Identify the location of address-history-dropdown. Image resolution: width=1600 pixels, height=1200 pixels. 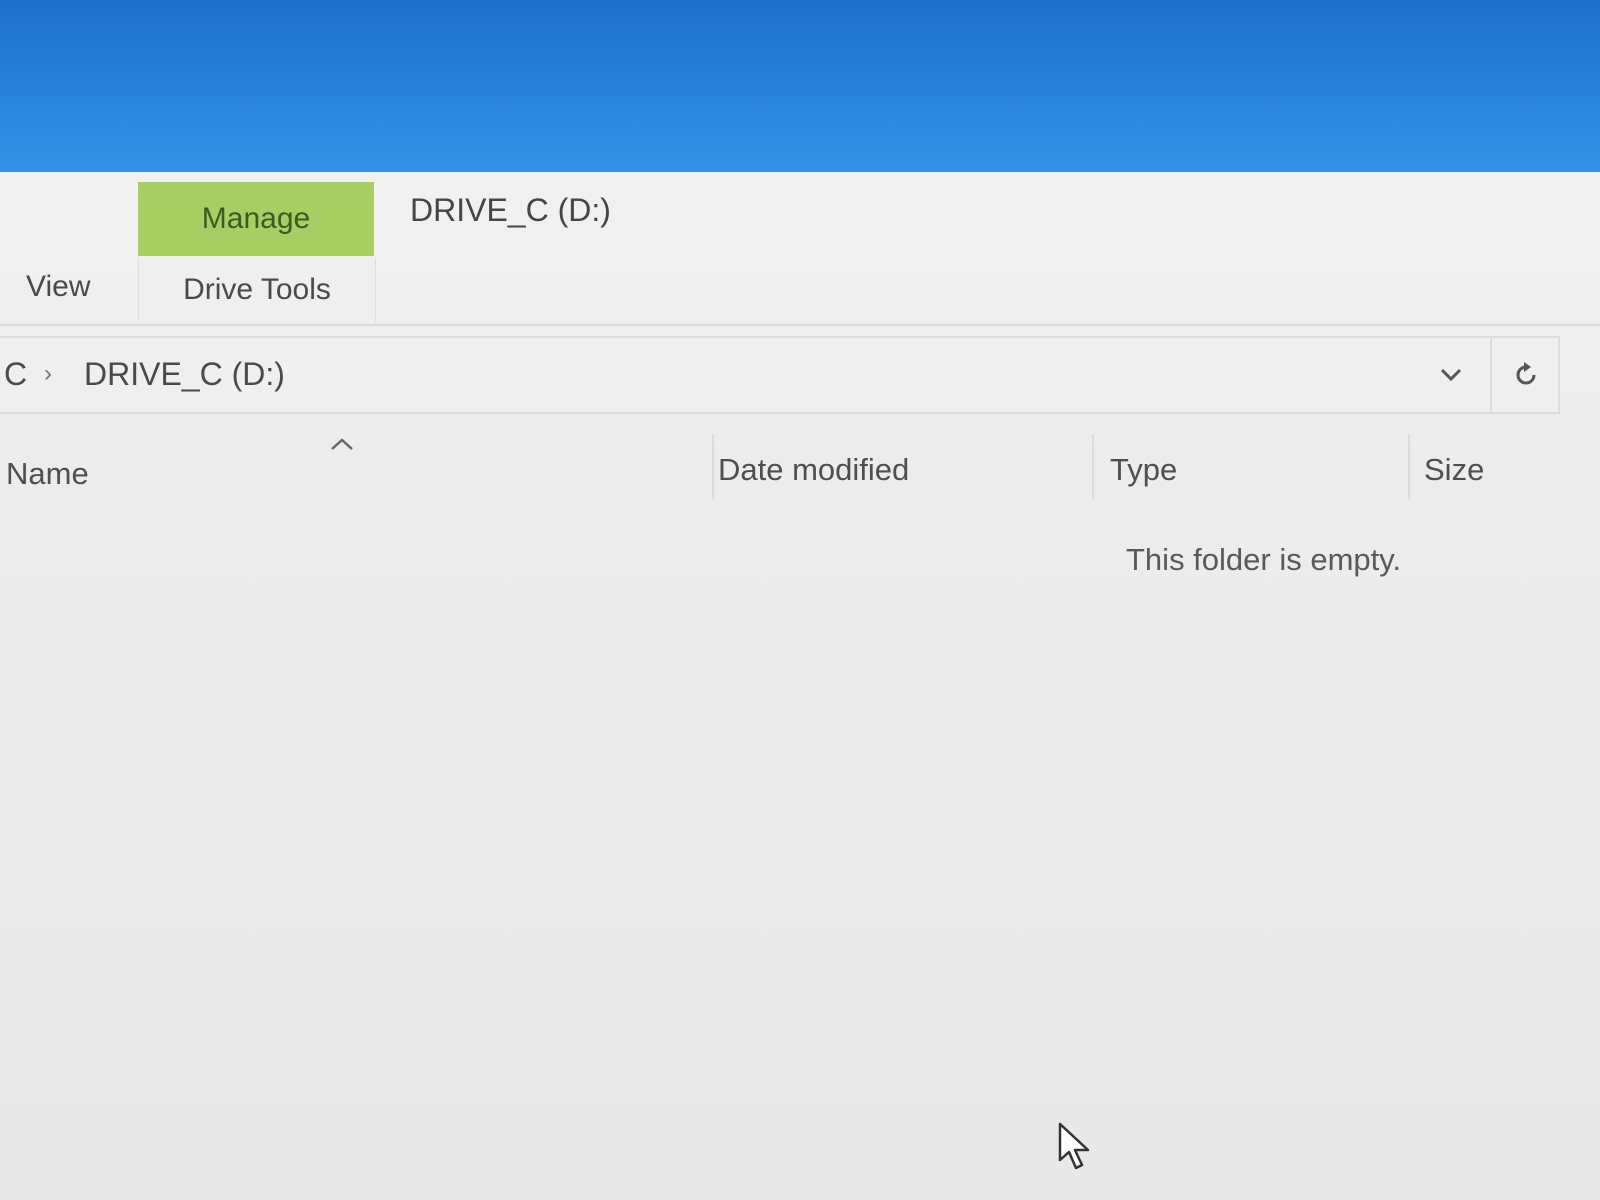
(1451, 375).